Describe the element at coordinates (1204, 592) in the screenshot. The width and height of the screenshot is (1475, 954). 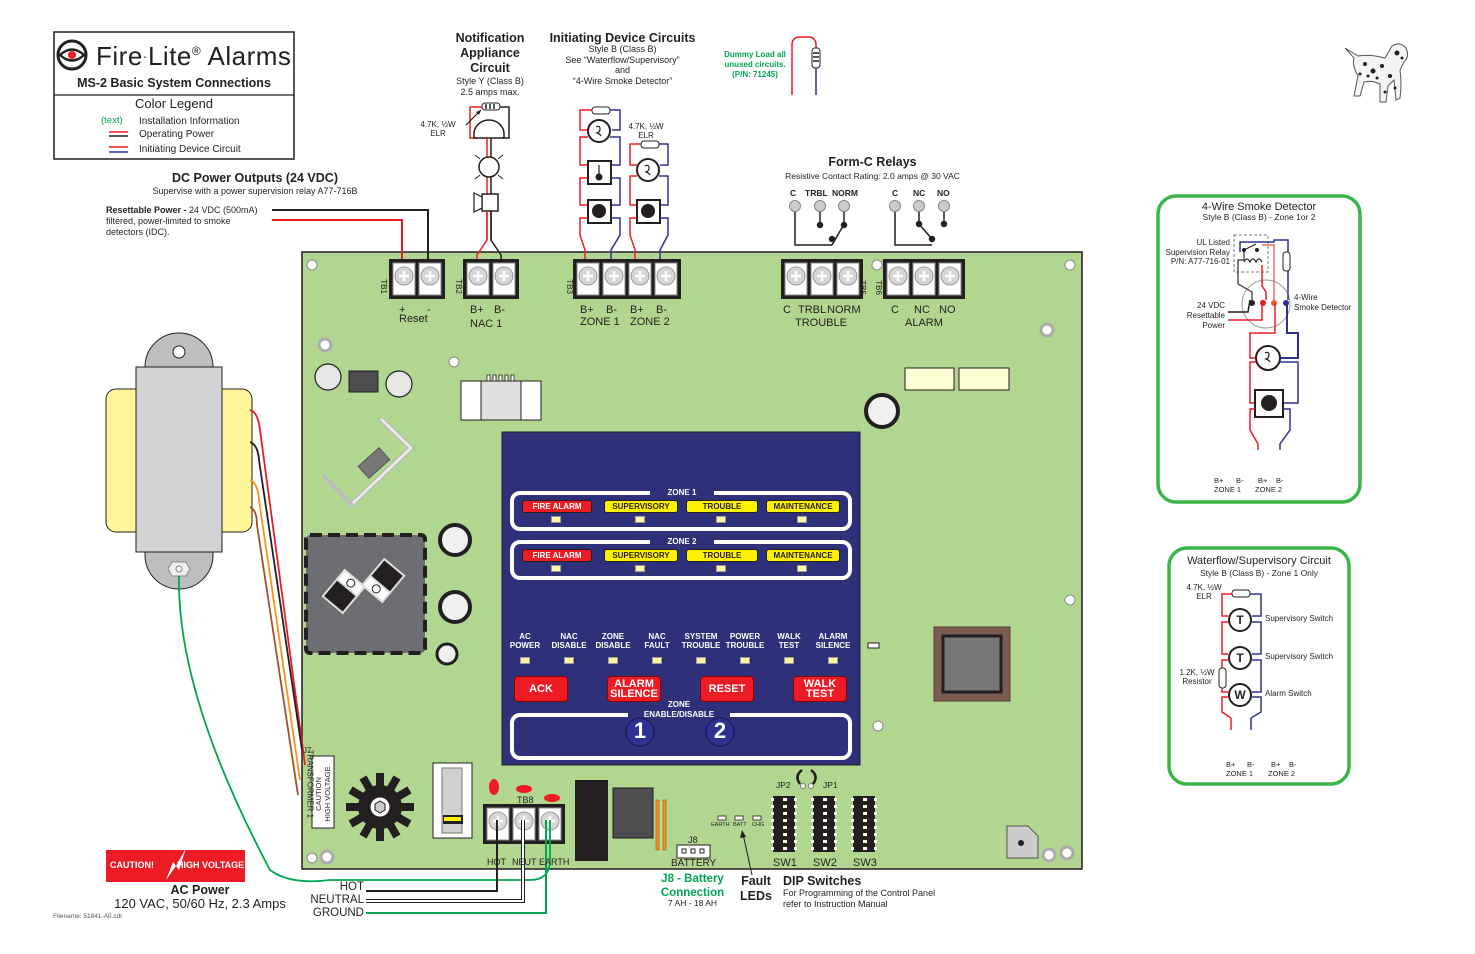
I see `waterflow-elr-label: 4.7K, ½W ELR` at that location.